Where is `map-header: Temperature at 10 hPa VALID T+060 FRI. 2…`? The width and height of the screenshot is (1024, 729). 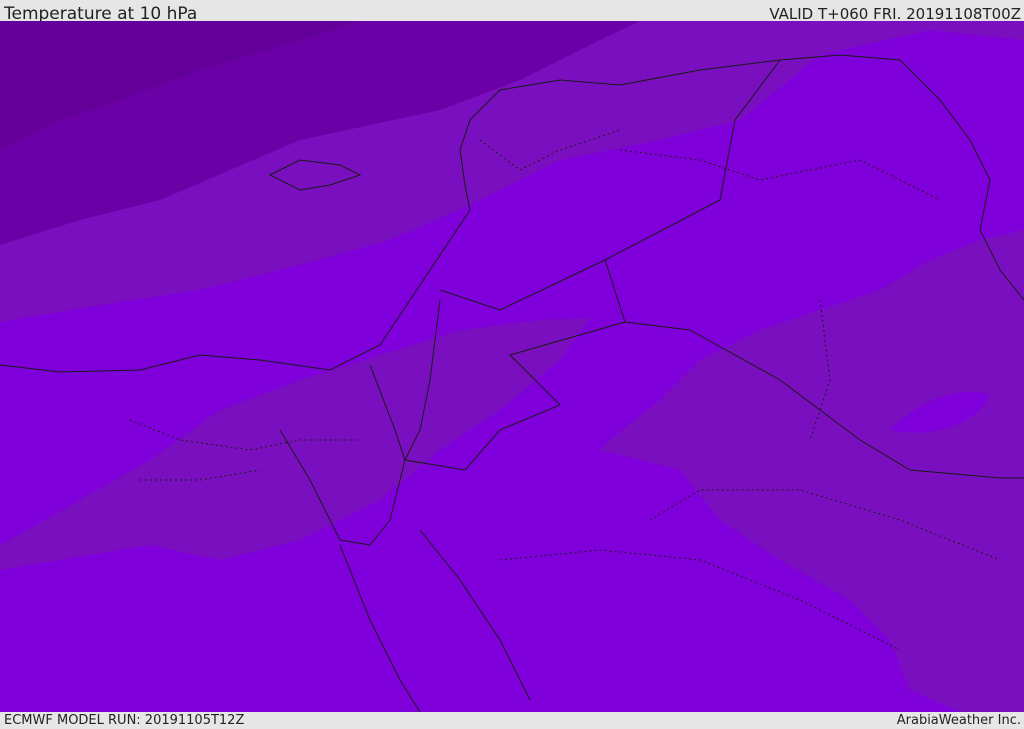 map-header: Temperature at 10 hPa VALID T+060 FRI. 2… is located at coordinates (512, 12).